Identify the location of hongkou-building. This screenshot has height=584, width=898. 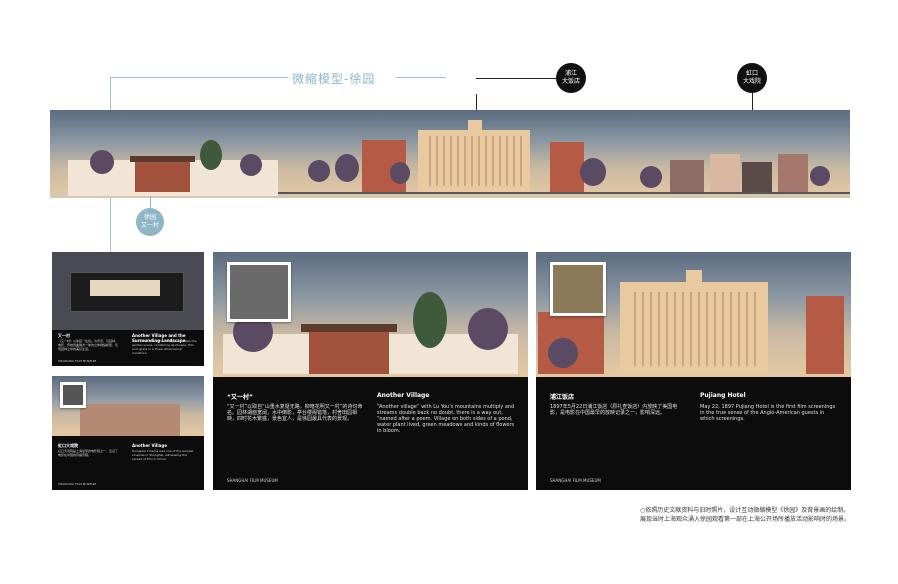
(687, 176).